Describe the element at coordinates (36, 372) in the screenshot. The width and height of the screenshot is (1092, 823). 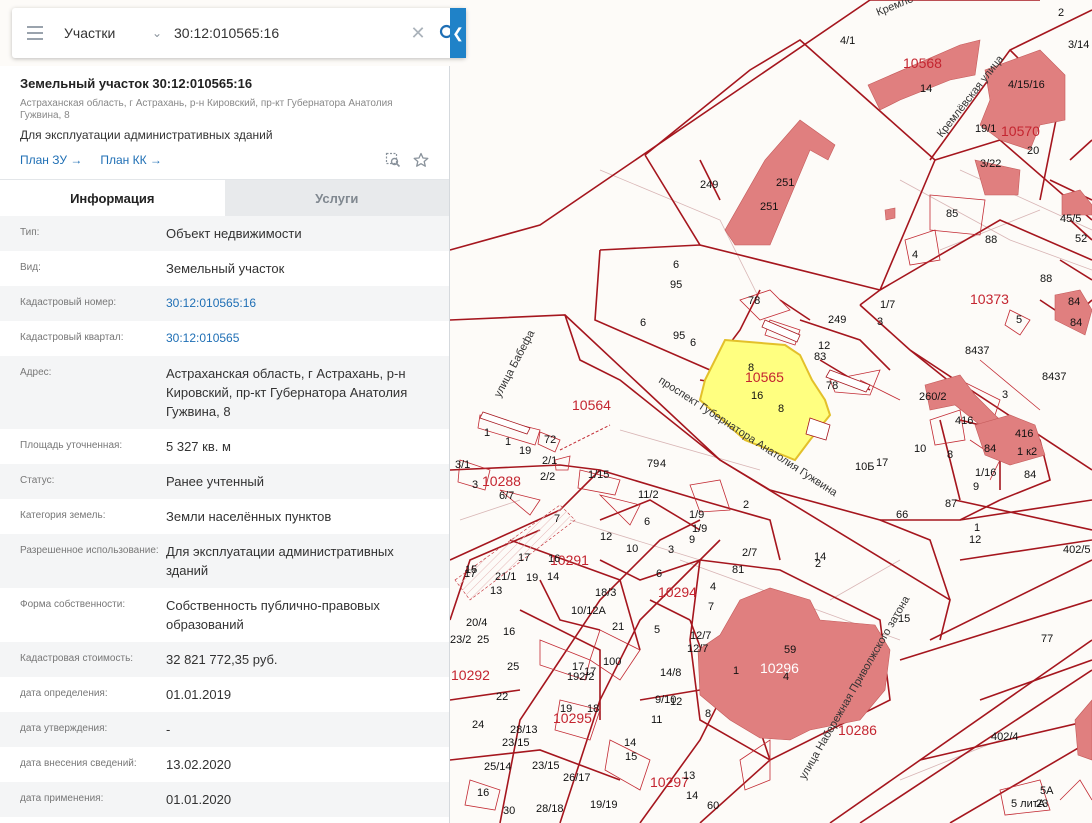
I see `attribute-label: Адрес:` at that location.